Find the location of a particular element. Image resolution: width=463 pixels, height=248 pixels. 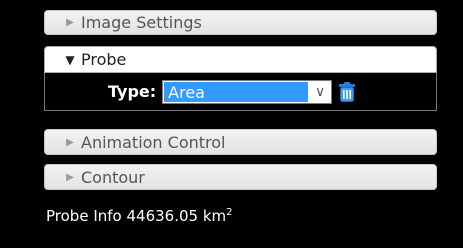

probe-info-label: Probe Info is located at coordinates (84, 216).